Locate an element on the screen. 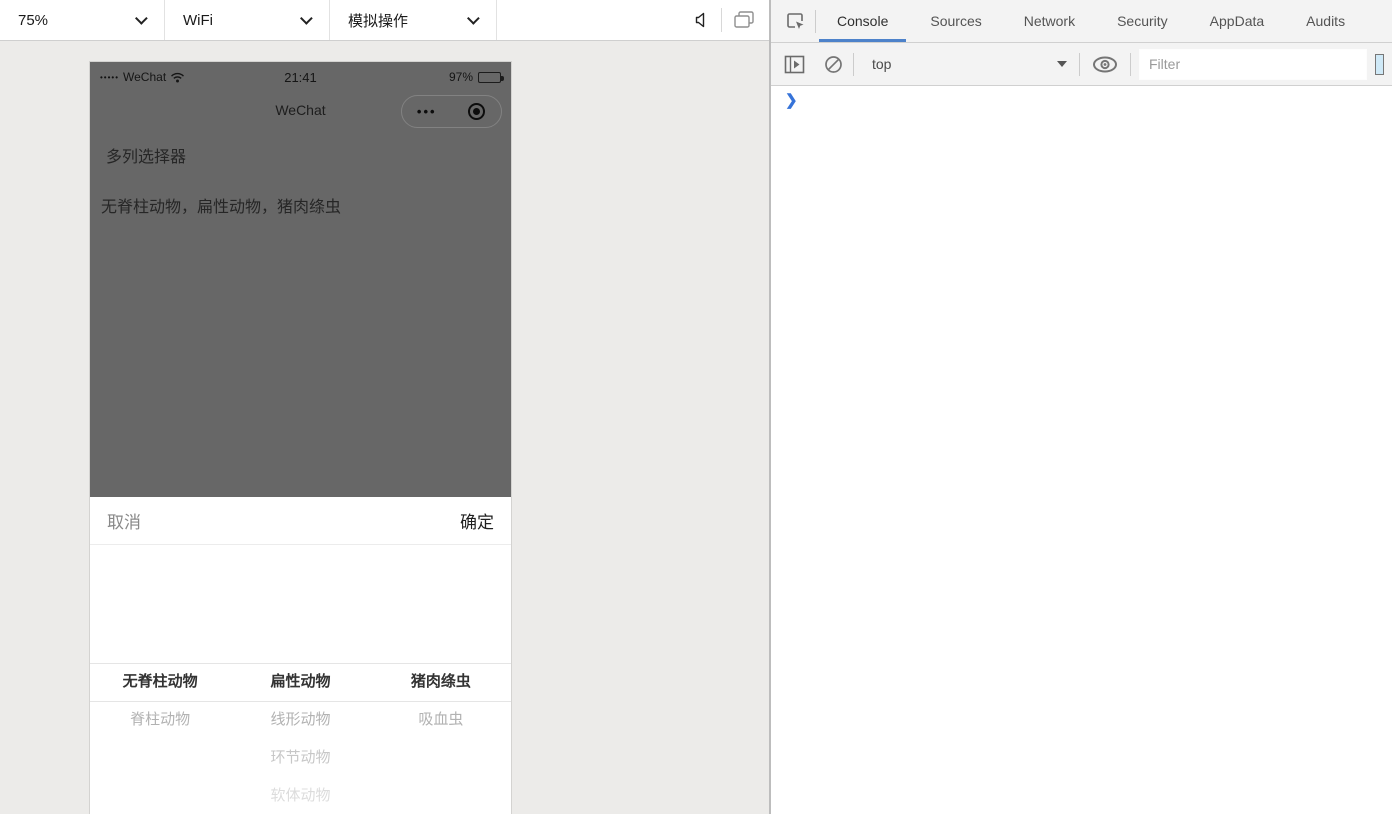 The image size is (1392, 814). tab-network: Network is located at coordinates (1049, 21).